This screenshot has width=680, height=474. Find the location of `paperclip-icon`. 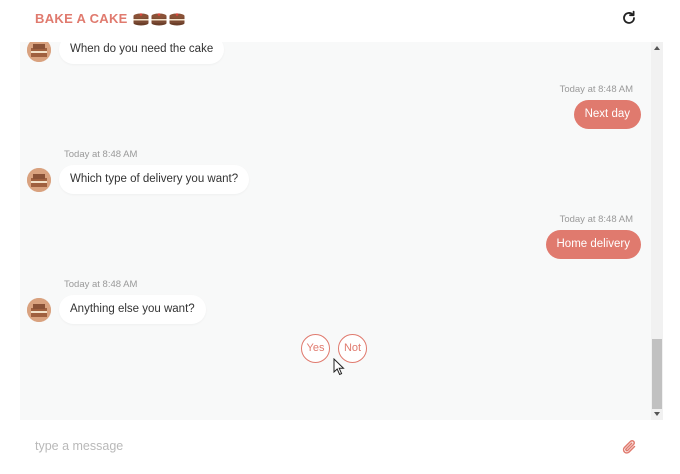

paperclip-icon is located at coordinates (630, 447).